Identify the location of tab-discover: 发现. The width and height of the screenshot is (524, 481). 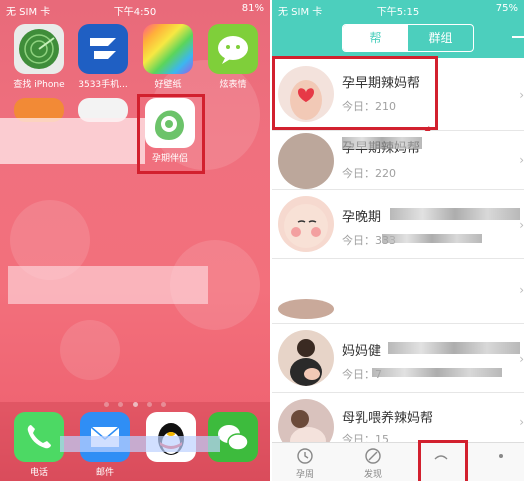
(373, 463).